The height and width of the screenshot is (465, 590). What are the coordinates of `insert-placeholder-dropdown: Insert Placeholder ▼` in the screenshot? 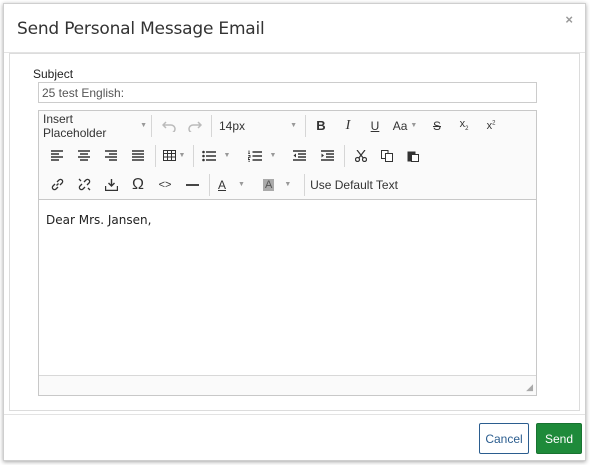 It's located at (95, 125).